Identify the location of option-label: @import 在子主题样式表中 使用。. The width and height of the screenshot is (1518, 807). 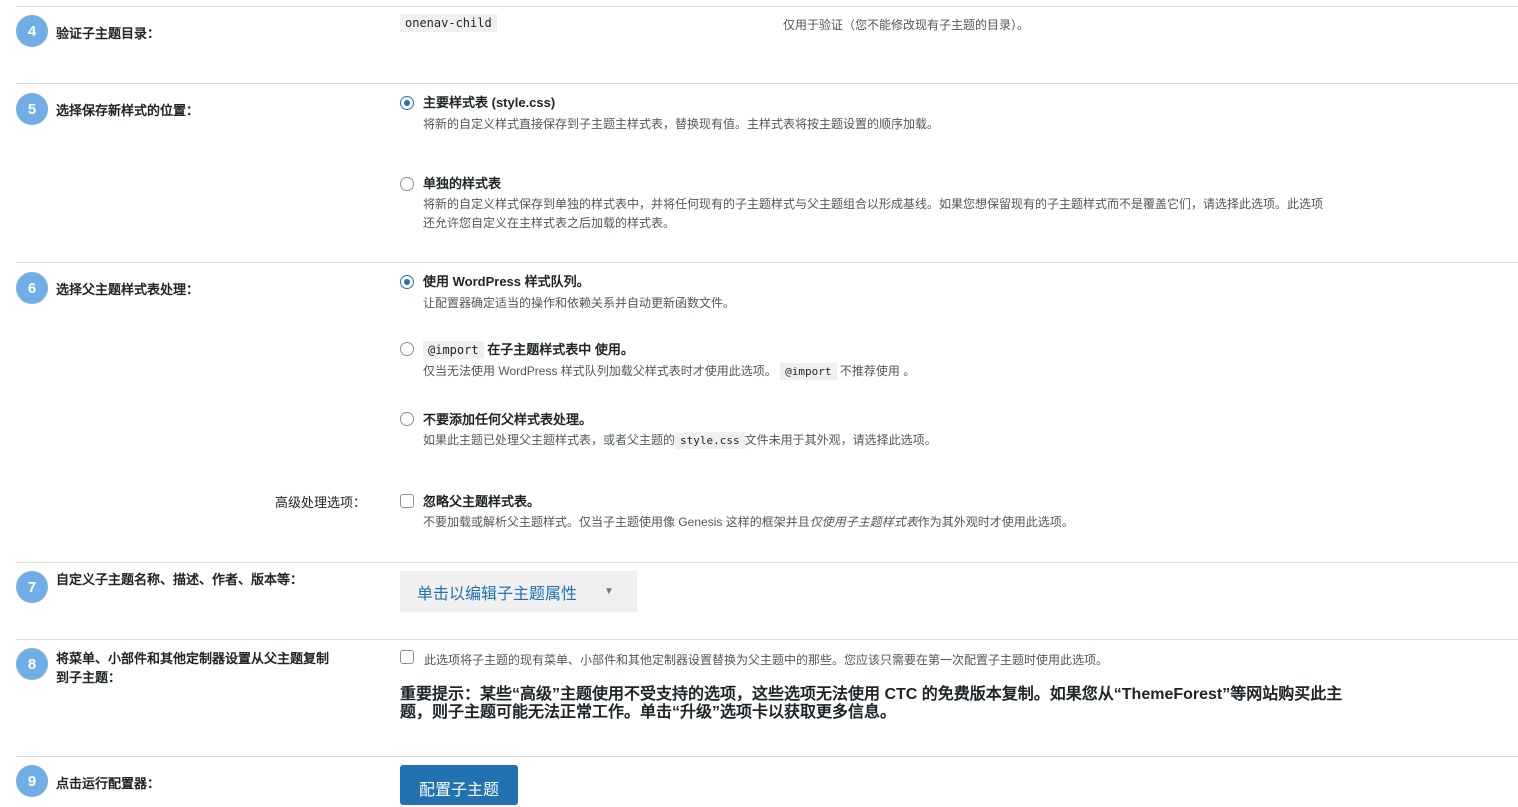
(528, 350).